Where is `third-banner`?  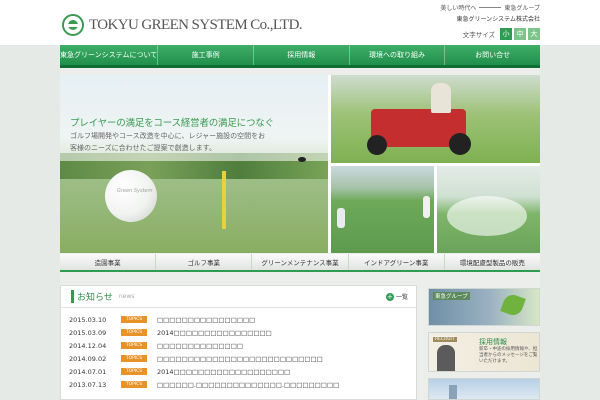
third-banner is located at coordinates (484, 389).